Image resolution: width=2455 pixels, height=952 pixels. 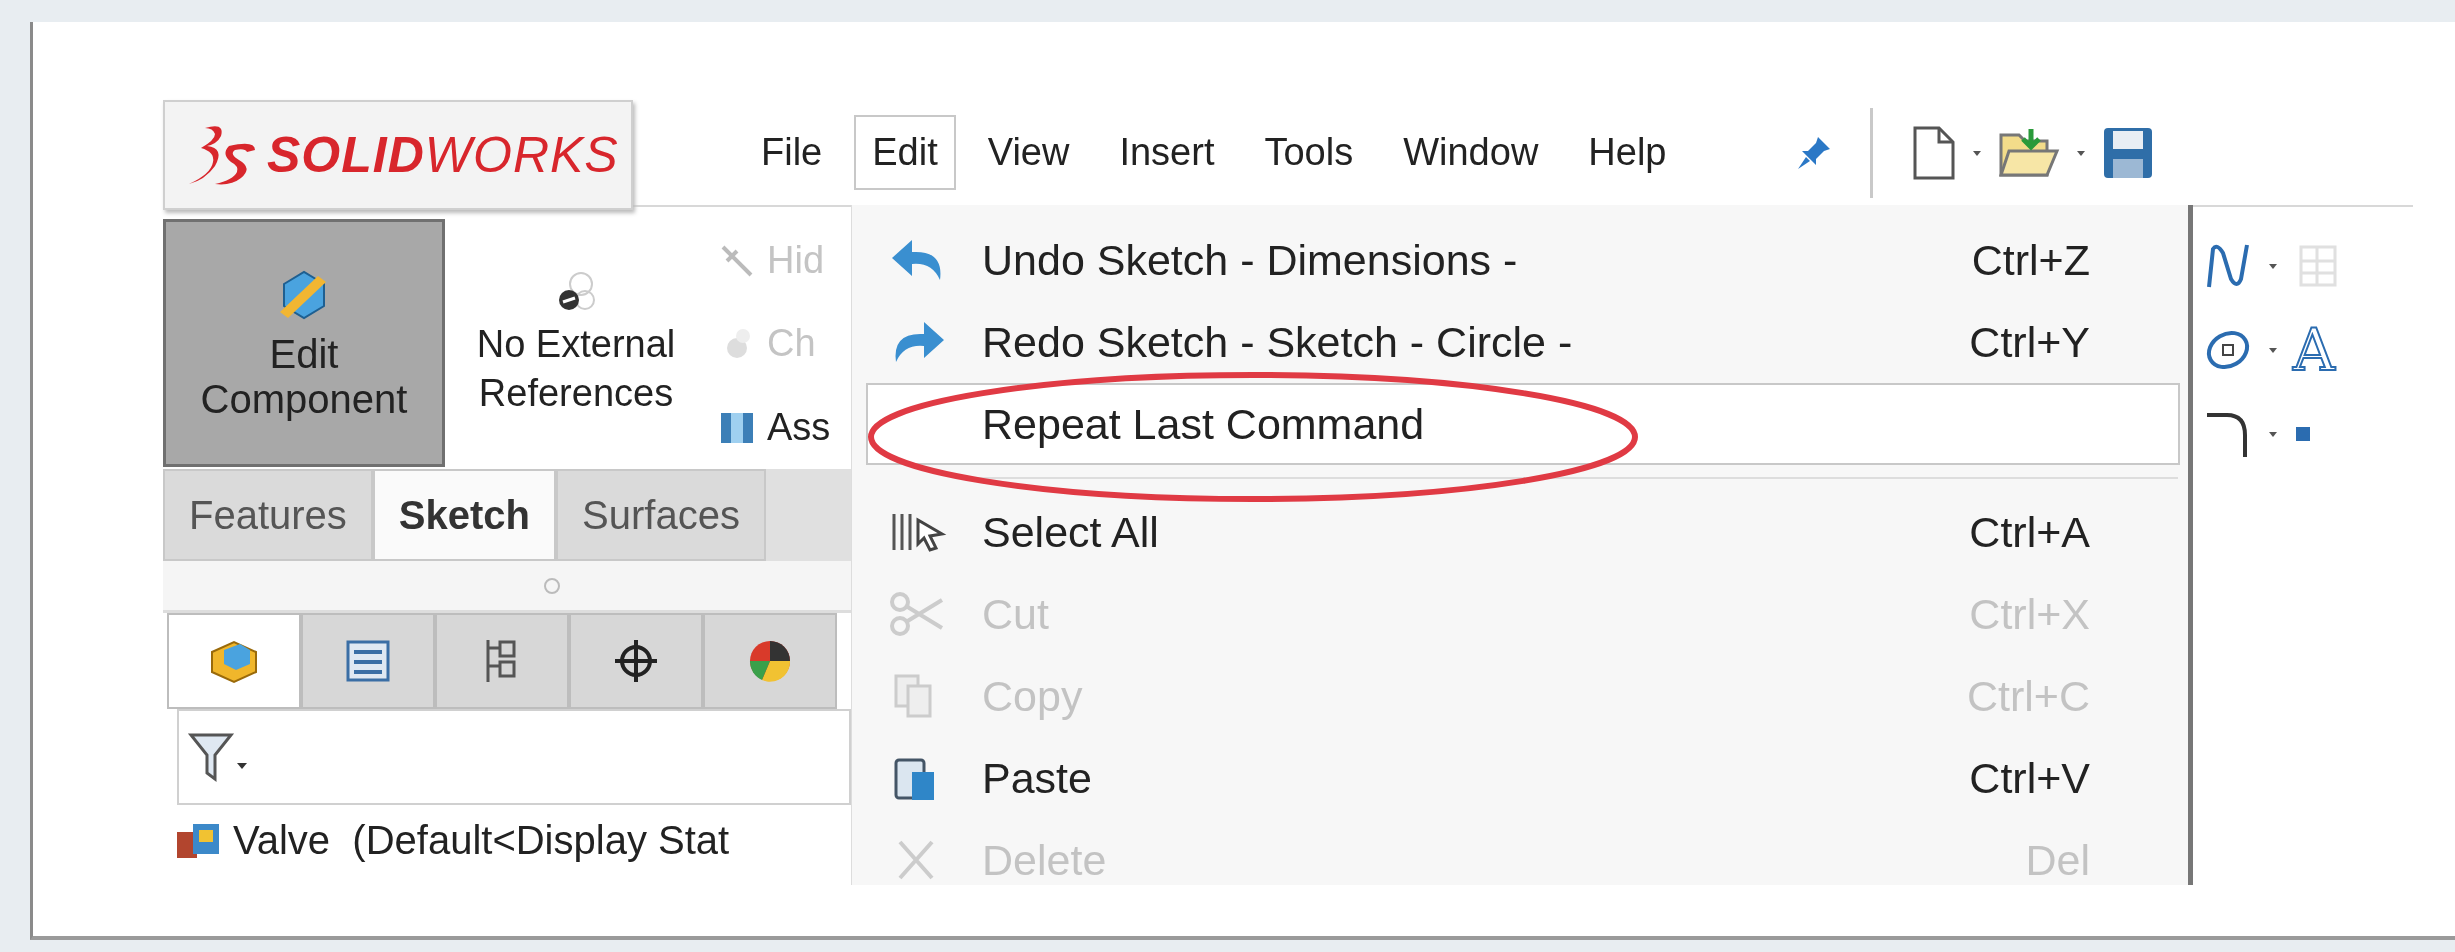 What do you see at coordinates (1309, 152) in the screenshot?
I see `menu-item: Tools` at bounding box center [1309, 152].